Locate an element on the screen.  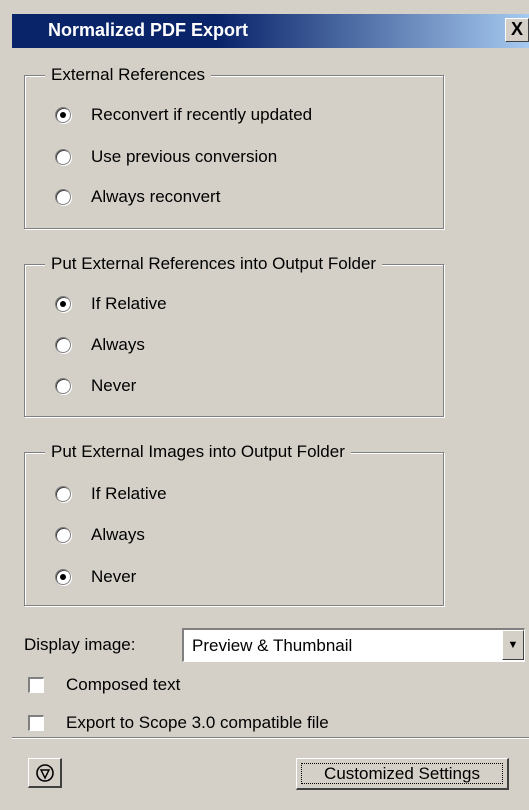
profile-button is located at coordinates (45, 773).